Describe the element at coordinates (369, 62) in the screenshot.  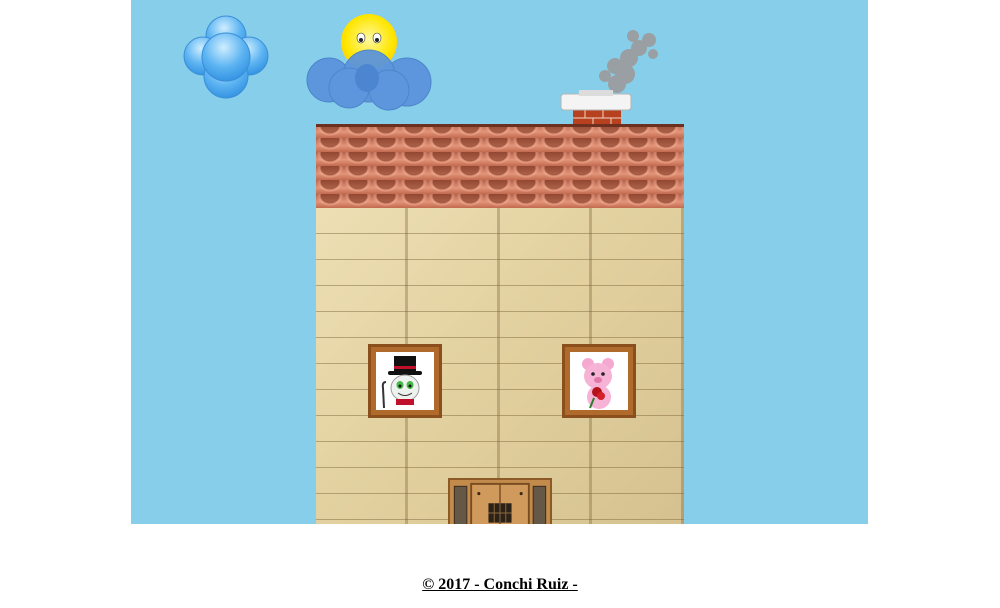
I see `sun-cloud-group` at that location.